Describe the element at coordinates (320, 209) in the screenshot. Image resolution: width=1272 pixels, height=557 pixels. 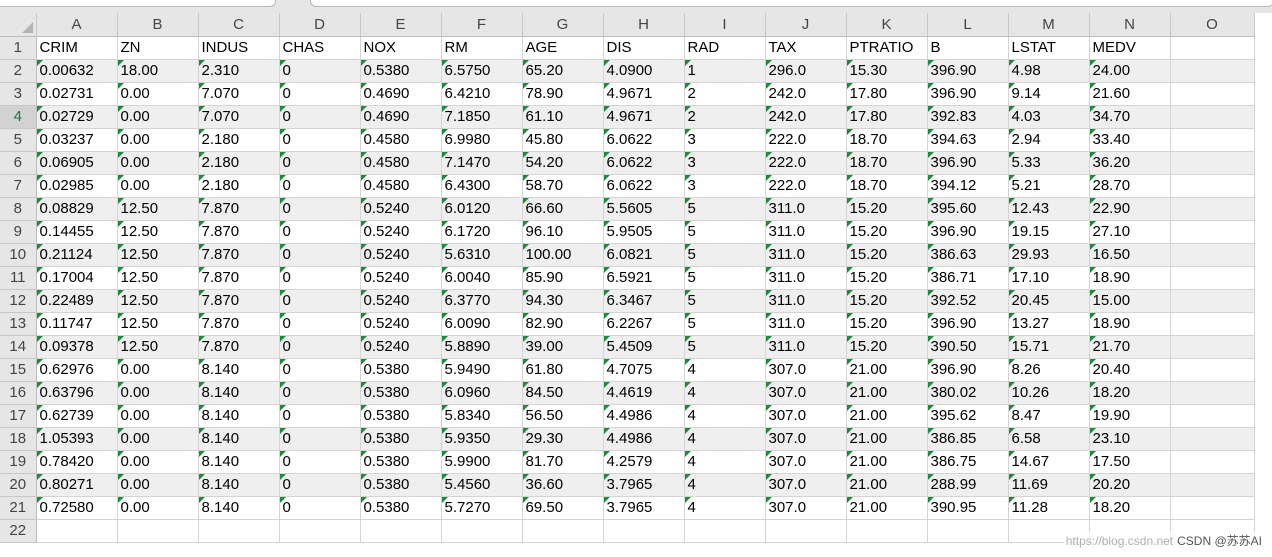
I see `cell-d8: 0` at that location.